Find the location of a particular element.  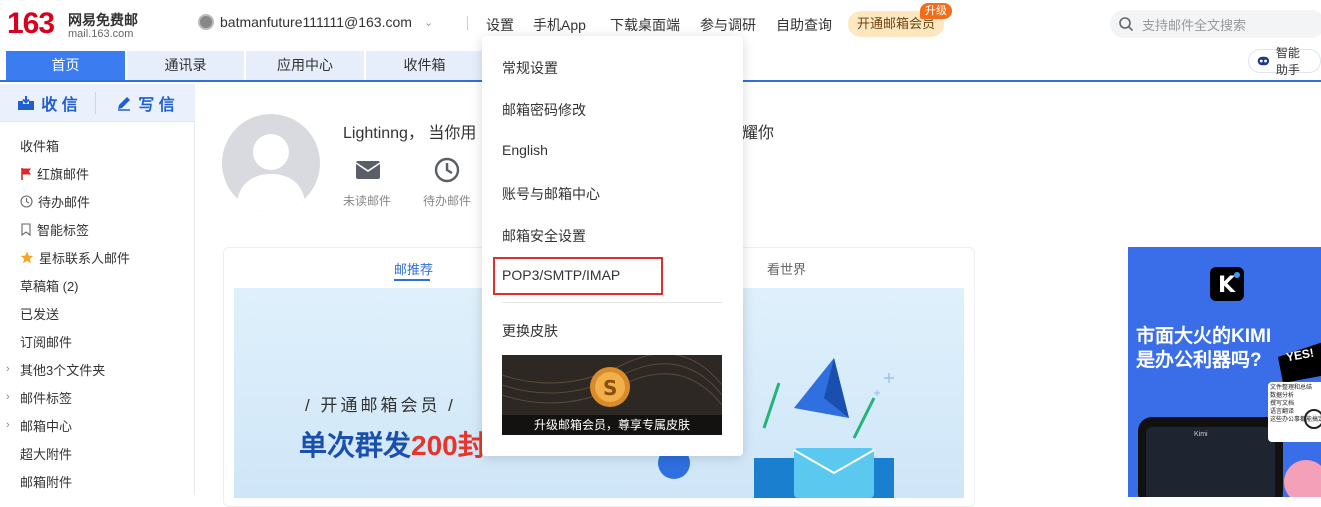

ad-notes: 文件整理和总结 数据分析 撰写文档 语言翻译 这些办公事都能搞定! is located at coordinates (1295, 404).